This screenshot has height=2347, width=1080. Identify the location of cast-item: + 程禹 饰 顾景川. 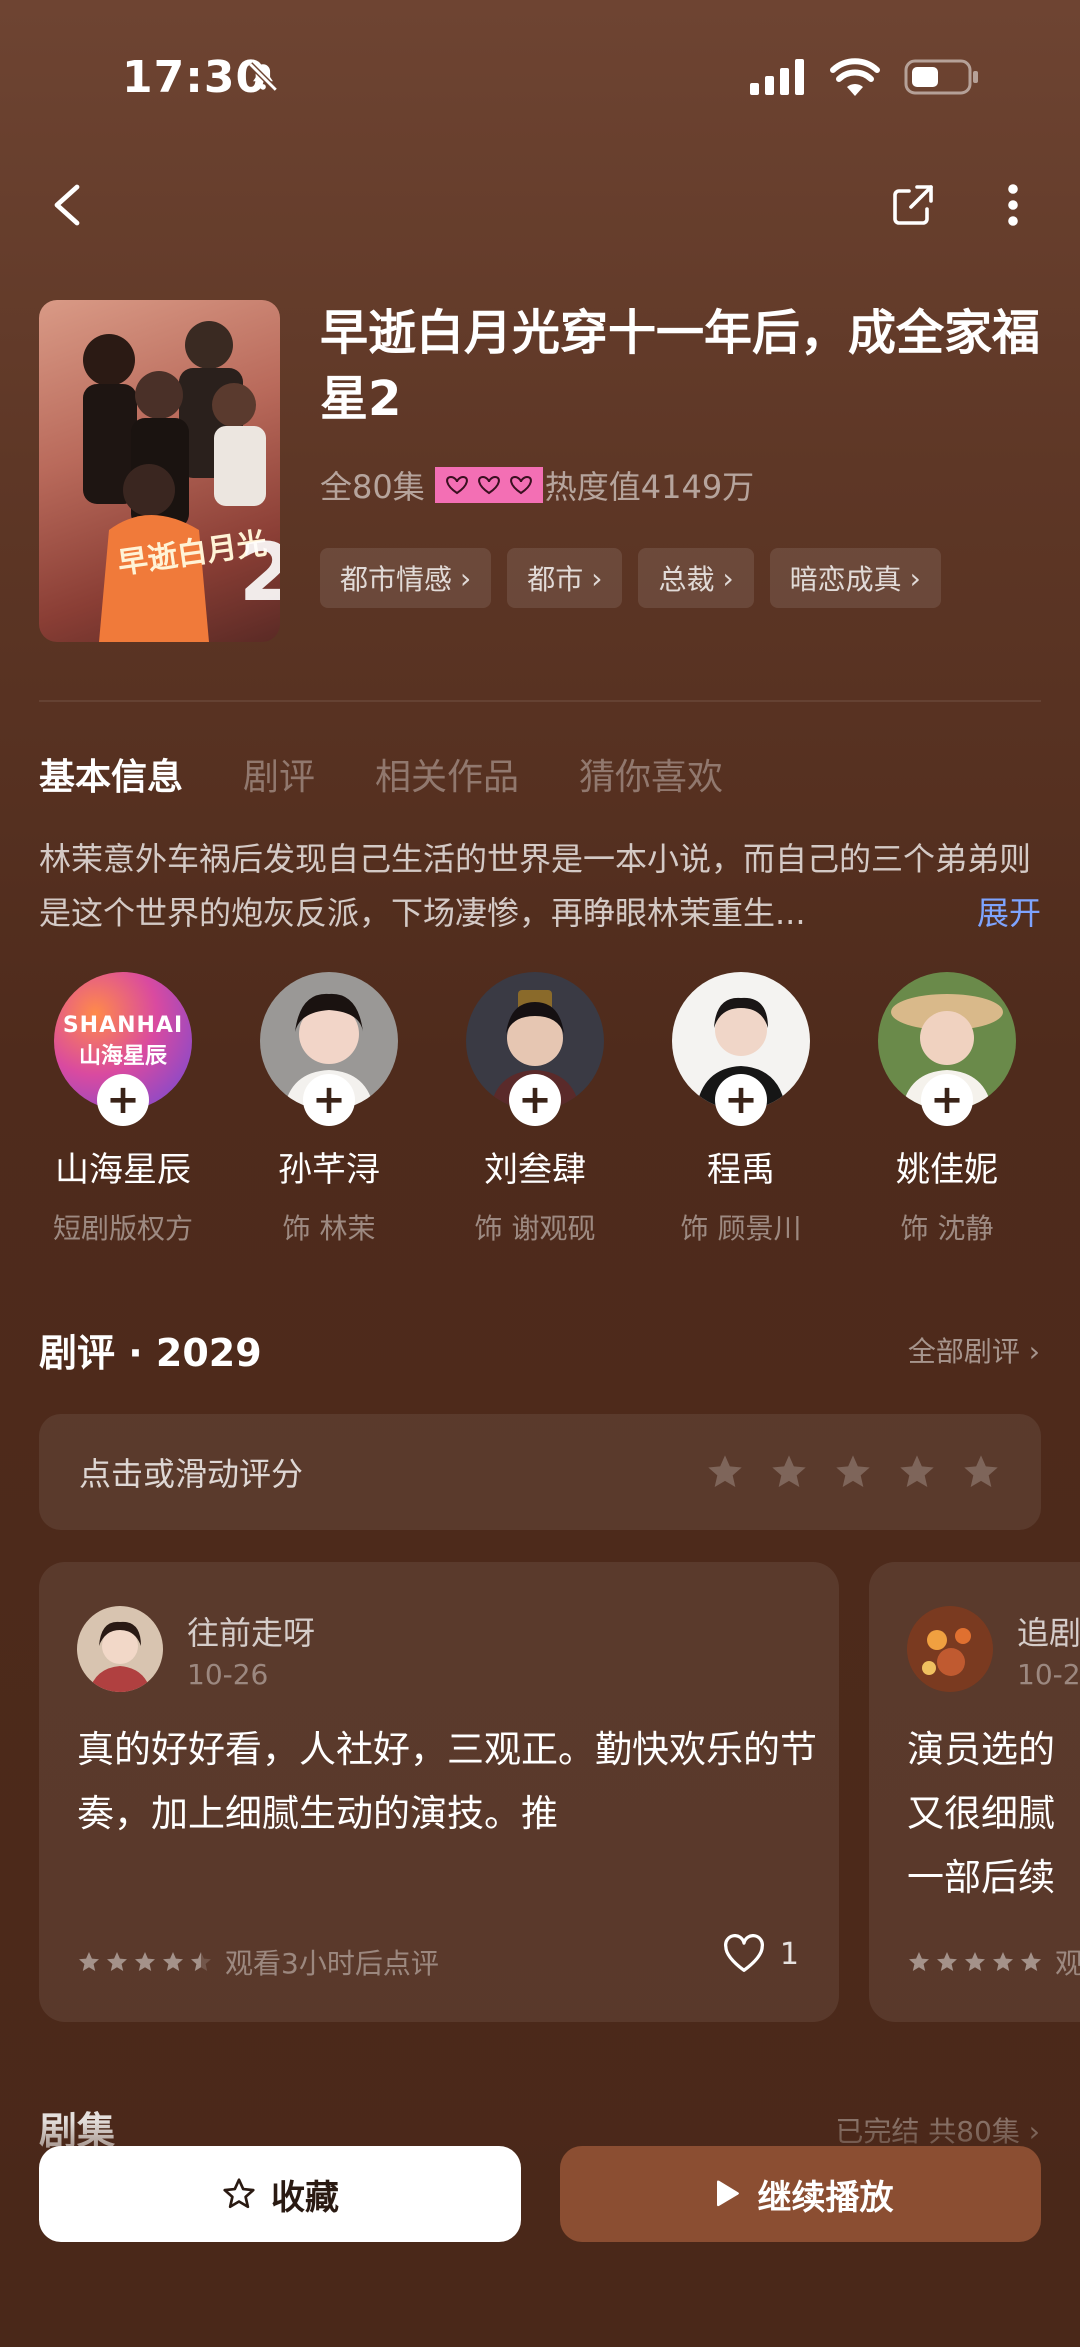
(741, 1109).